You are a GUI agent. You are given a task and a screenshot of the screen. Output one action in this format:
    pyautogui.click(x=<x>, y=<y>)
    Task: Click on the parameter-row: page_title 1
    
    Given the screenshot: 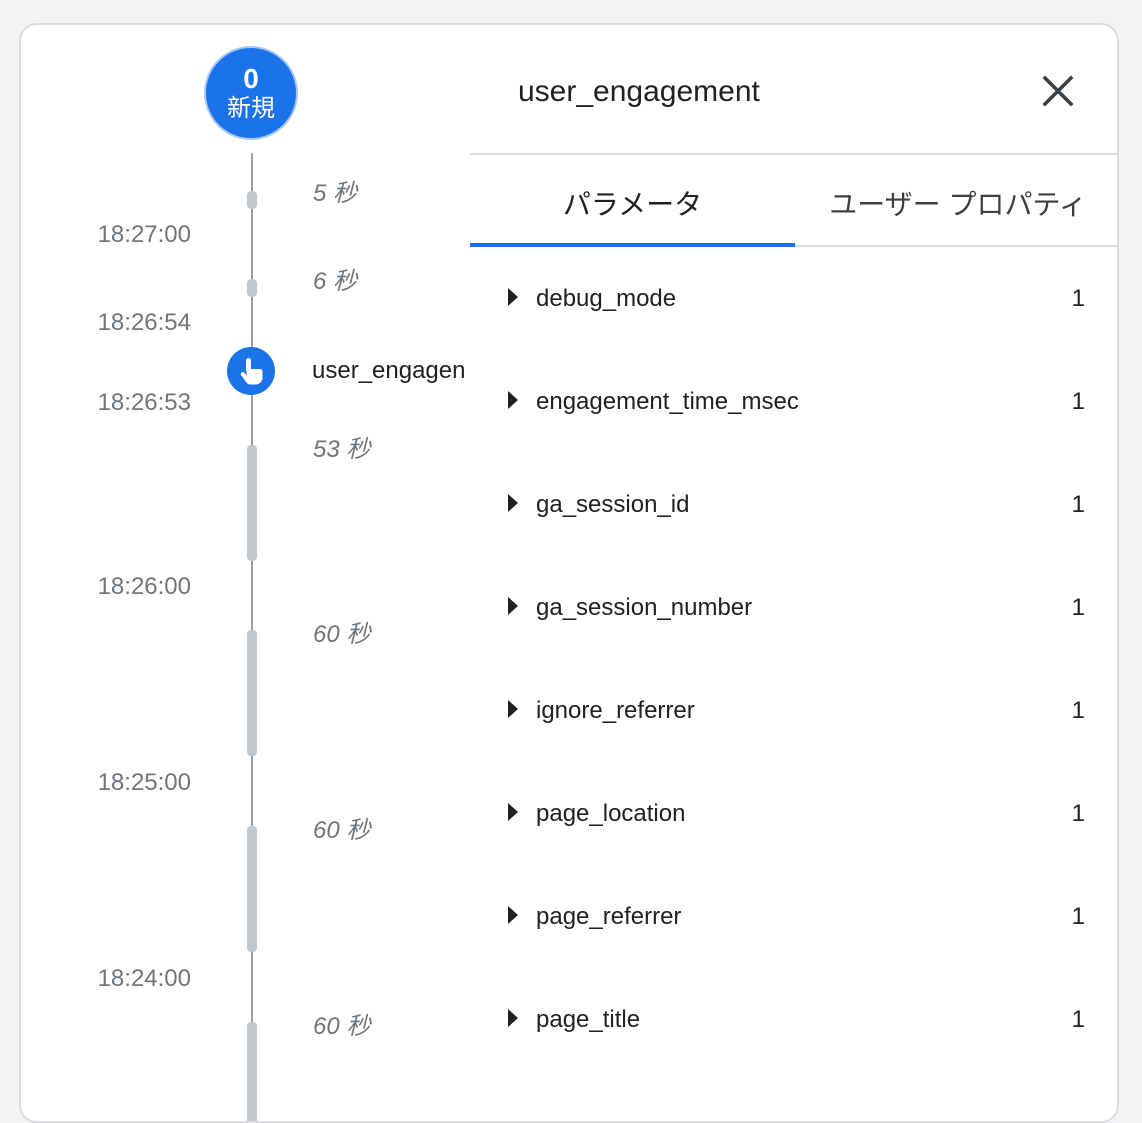 What is the action you would take?
    pyautogui.click(x=793, y=1019)
    